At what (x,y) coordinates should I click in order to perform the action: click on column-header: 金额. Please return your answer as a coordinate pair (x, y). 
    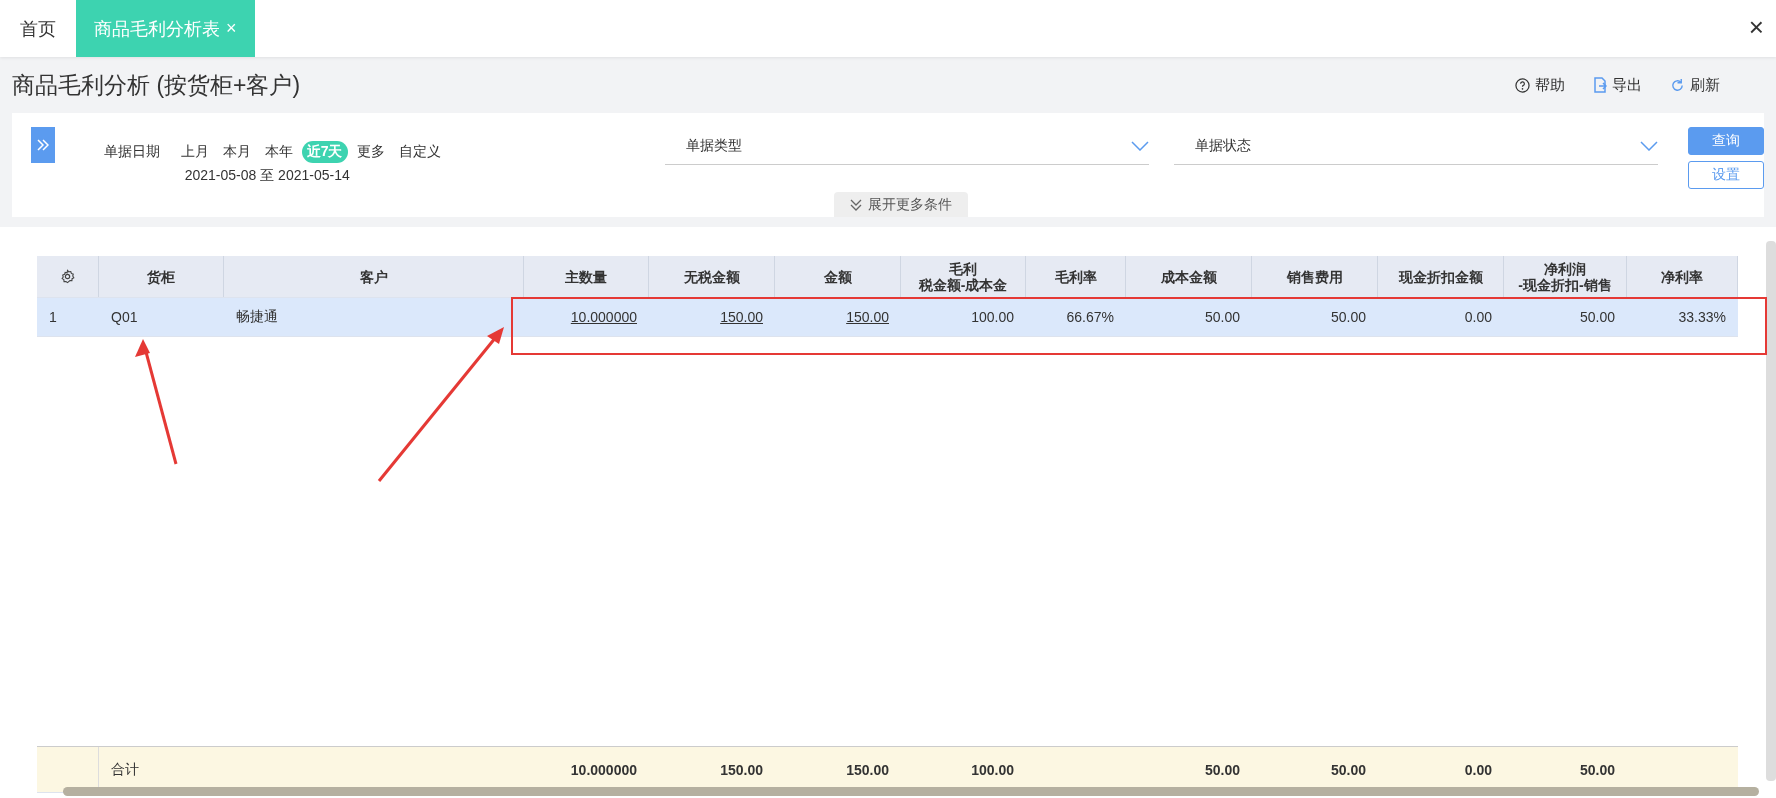
    Looking at the image, I should click on (838, 276).